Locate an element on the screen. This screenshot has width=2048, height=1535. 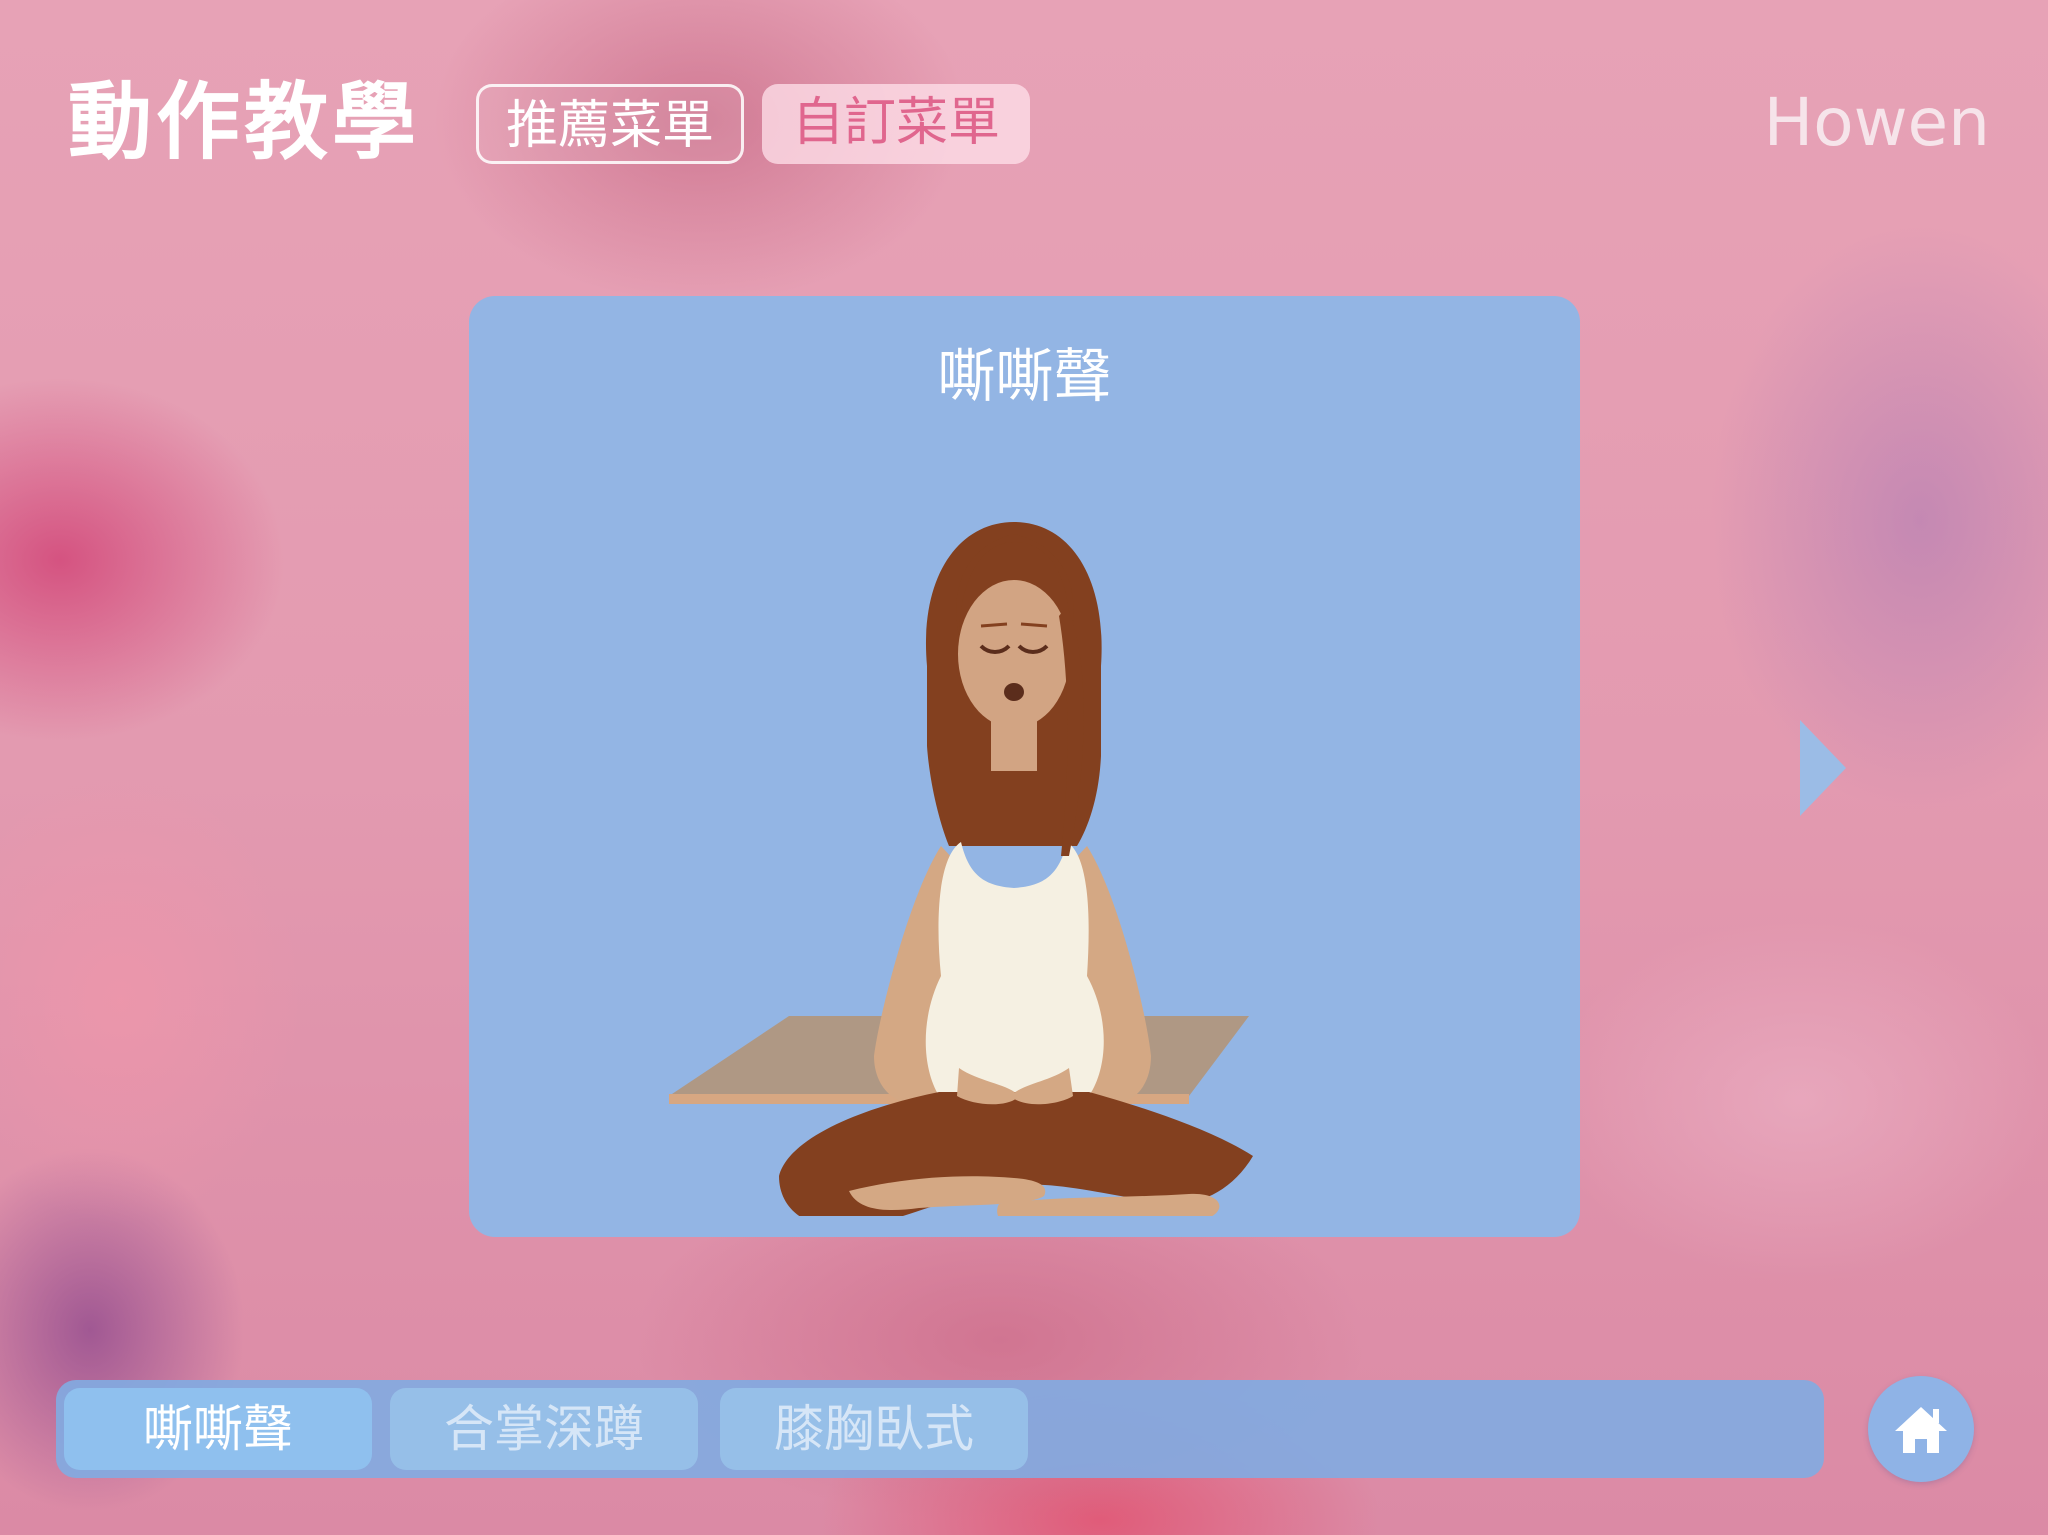
next-arrow-icon is located at coordinates (1824, 768).